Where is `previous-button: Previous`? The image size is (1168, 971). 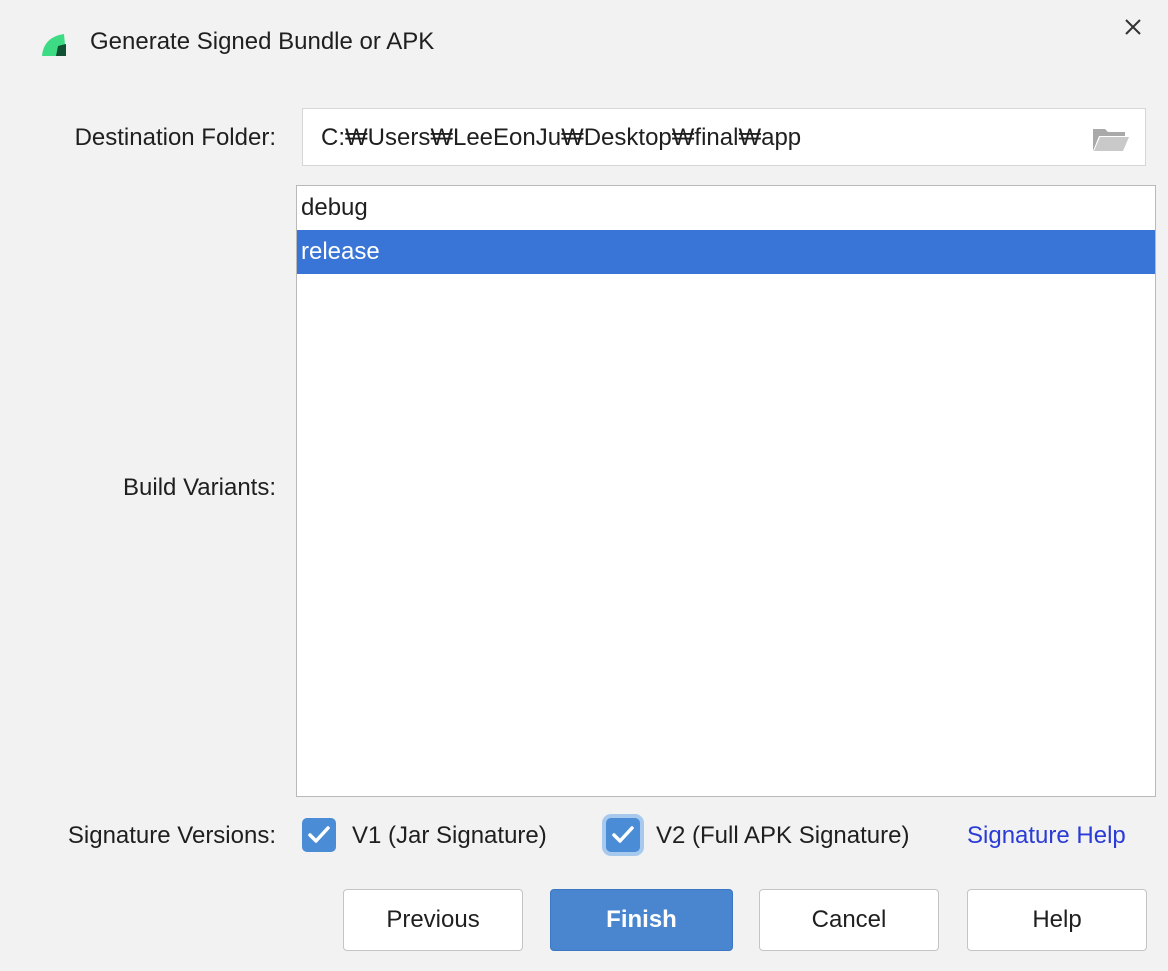
previous-button: Previous is located at coordinates (433, 920).